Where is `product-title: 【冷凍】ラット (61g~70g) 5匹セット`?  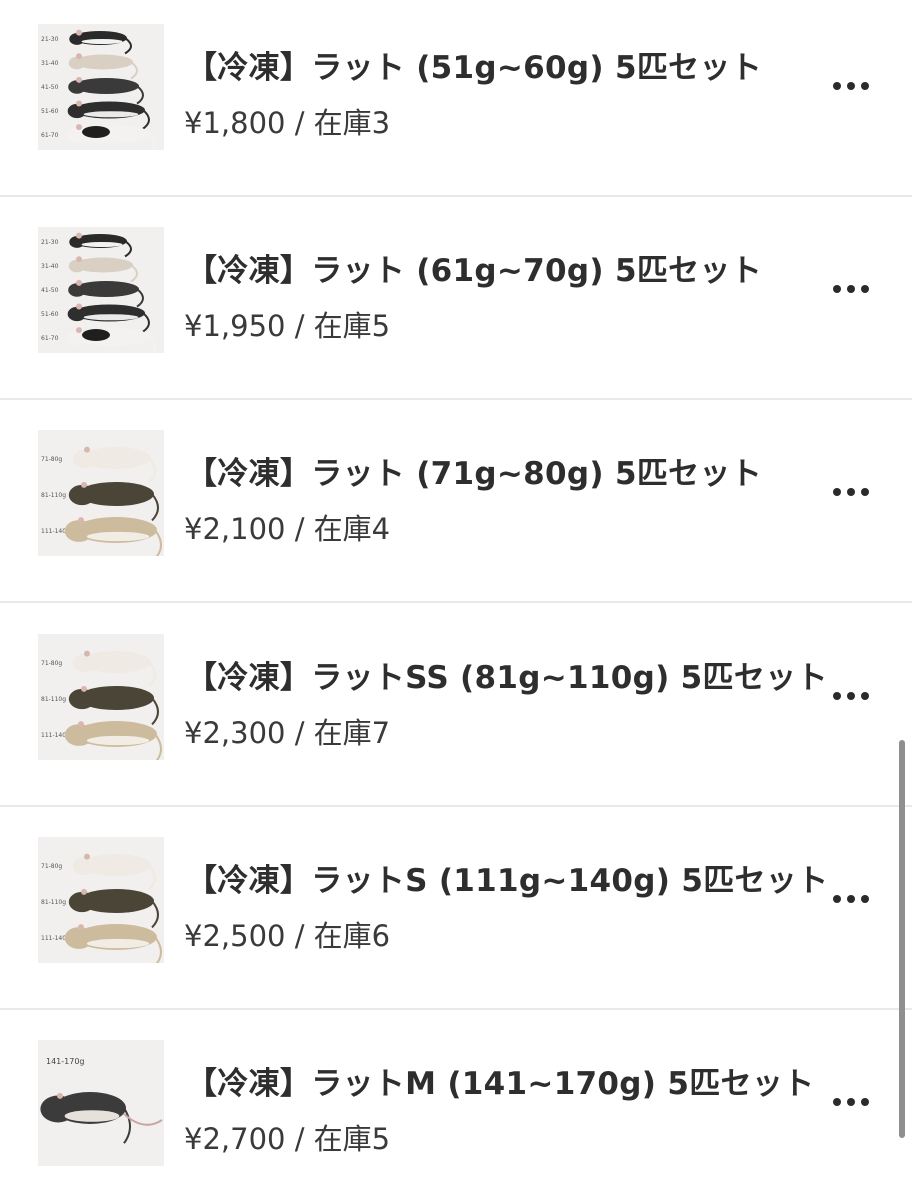
product-title: 【冷凍】ラット (61g~70g) 5匹セット is located at coordinates (474, 267).